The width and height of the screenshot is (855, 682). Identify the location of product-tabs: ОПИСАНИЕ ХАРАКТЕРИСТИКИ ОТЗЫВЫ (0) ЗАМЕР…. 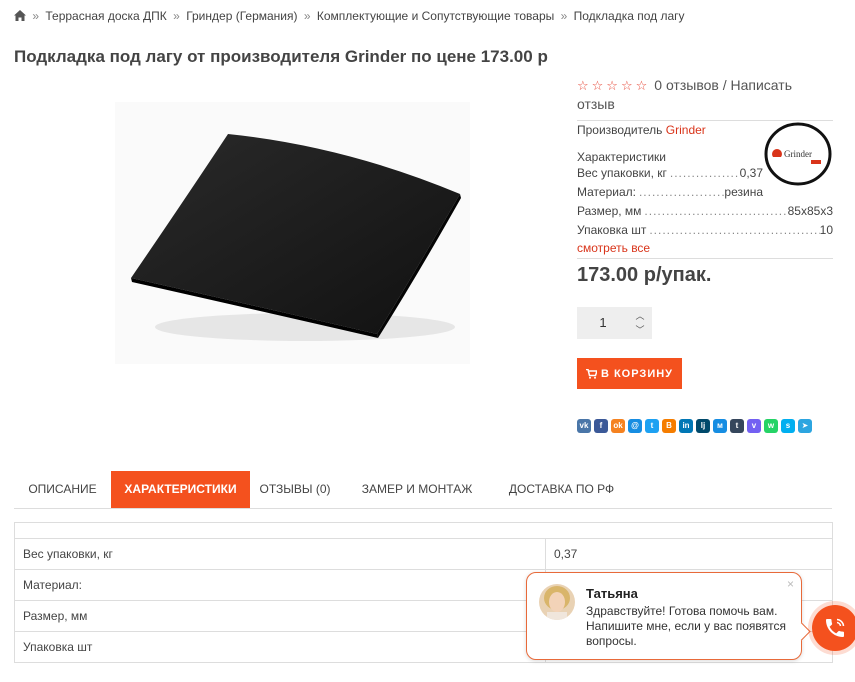
(423, 490).